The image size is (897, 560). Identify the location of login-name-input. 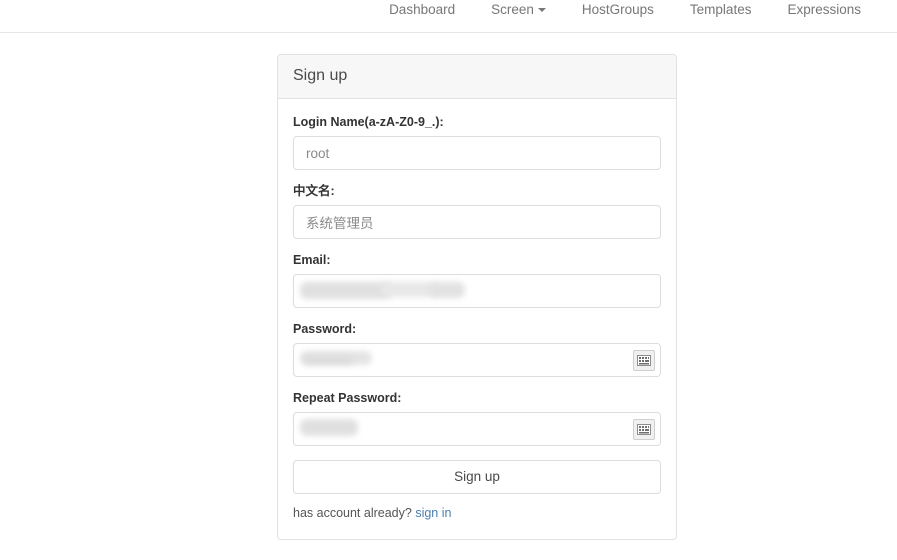
(477, 153).